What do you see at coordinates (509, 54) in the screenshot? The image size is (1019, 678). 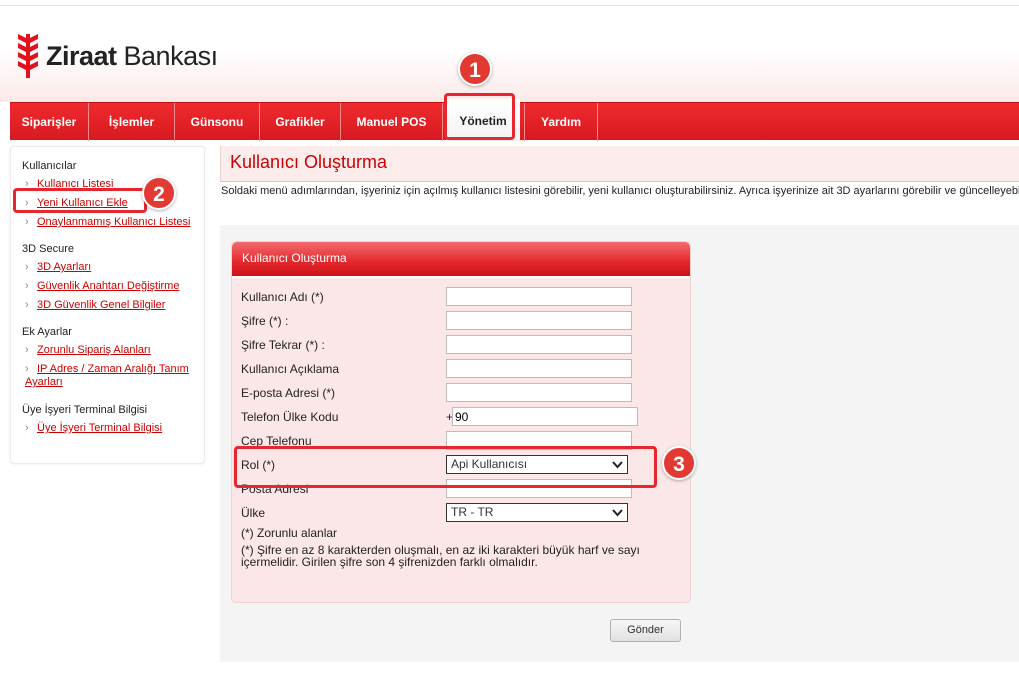 I see `header: Ziraat Bankası` at bounding box center [509, 54].